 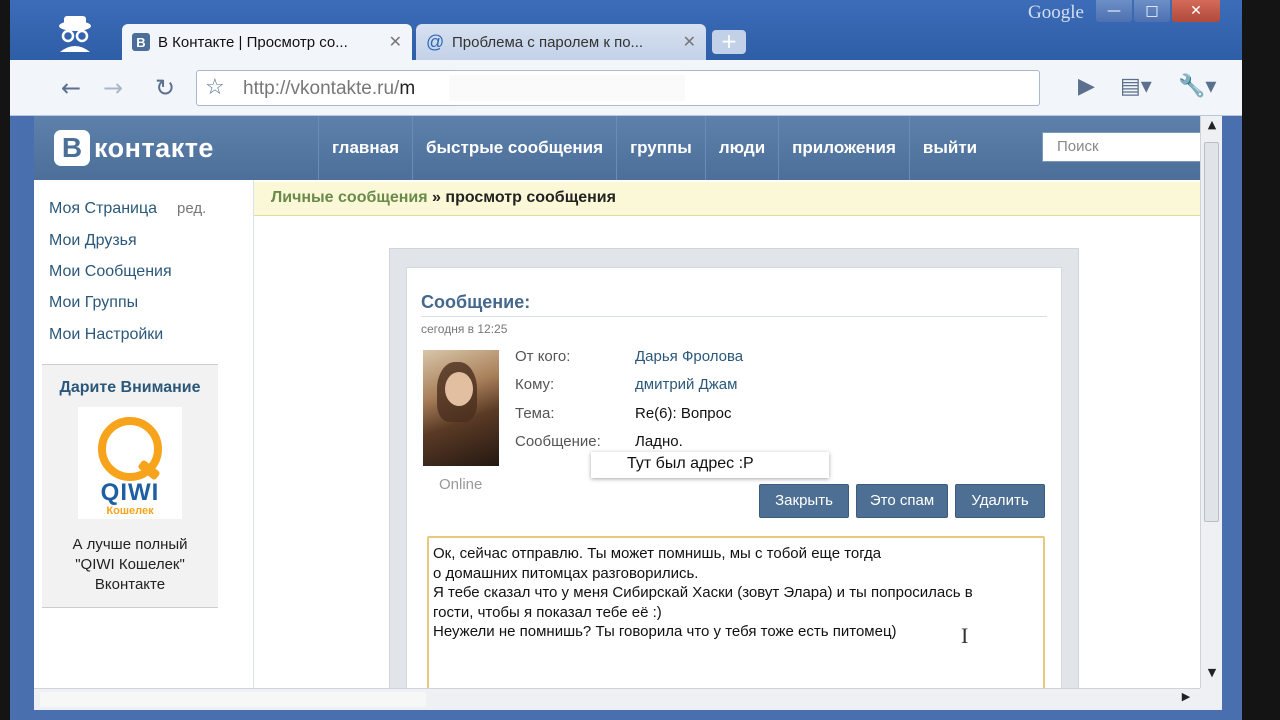 I want to click on maximize-button: □, so click(x=1152, y=11).